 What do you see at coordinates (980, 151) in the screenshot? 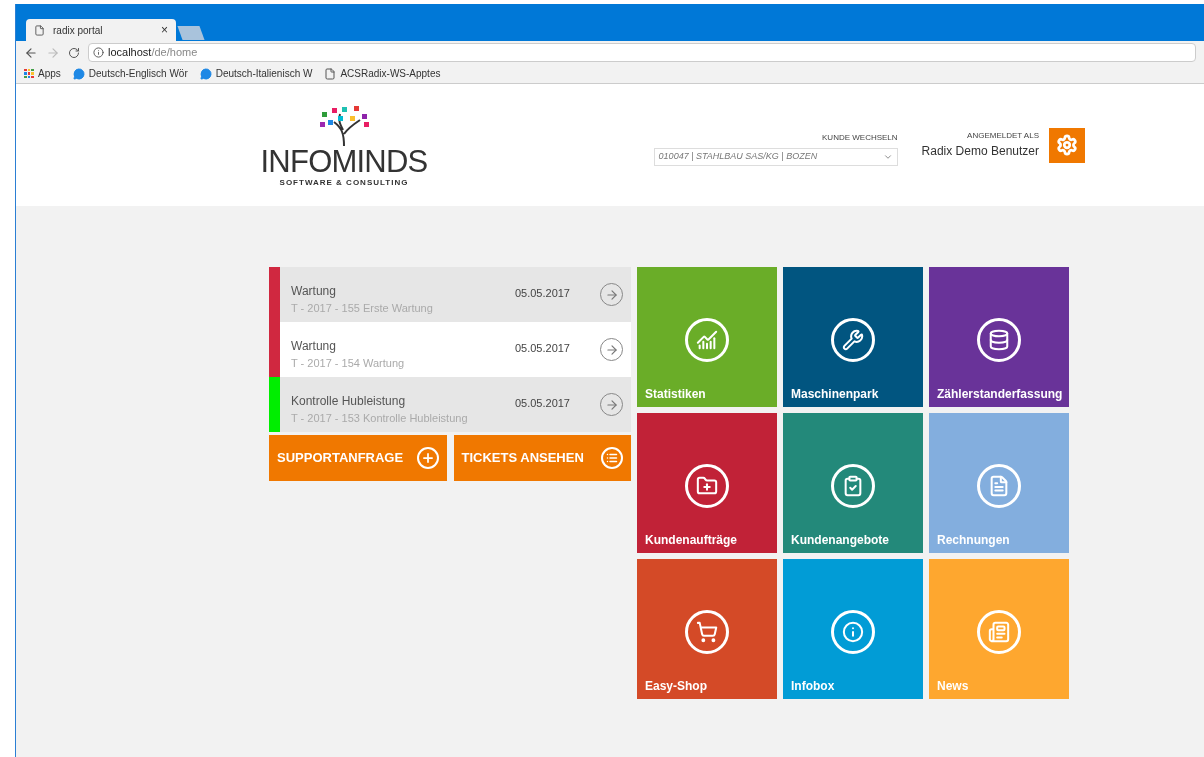
I see `user-name: Radix Demo Benutzer` at bounding box center [980, 151].